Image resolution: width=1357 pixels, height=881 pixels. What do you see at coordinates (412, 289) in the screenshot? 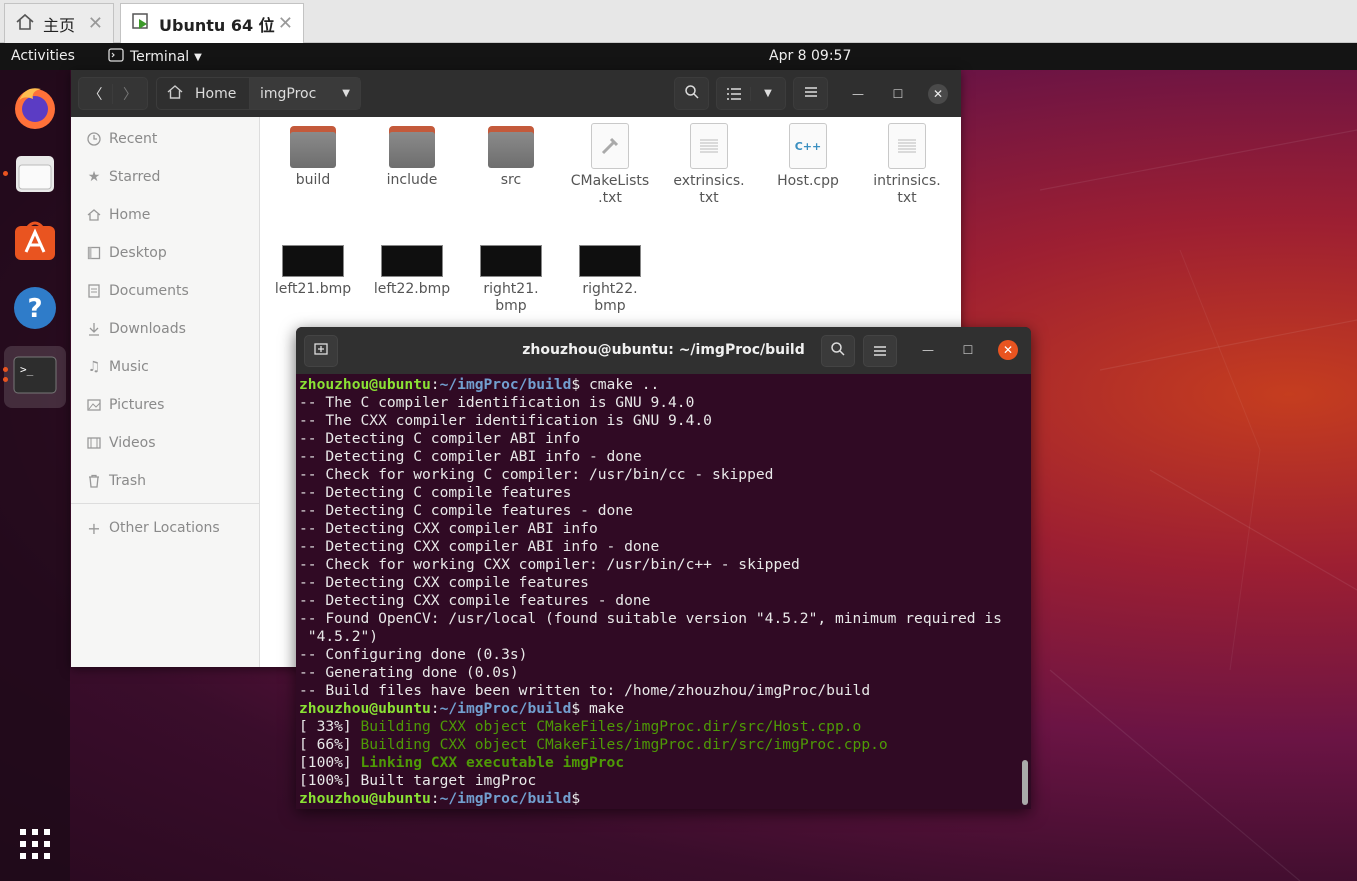
I see `file-name: left22.bmp` at bounding box center [412, 289].